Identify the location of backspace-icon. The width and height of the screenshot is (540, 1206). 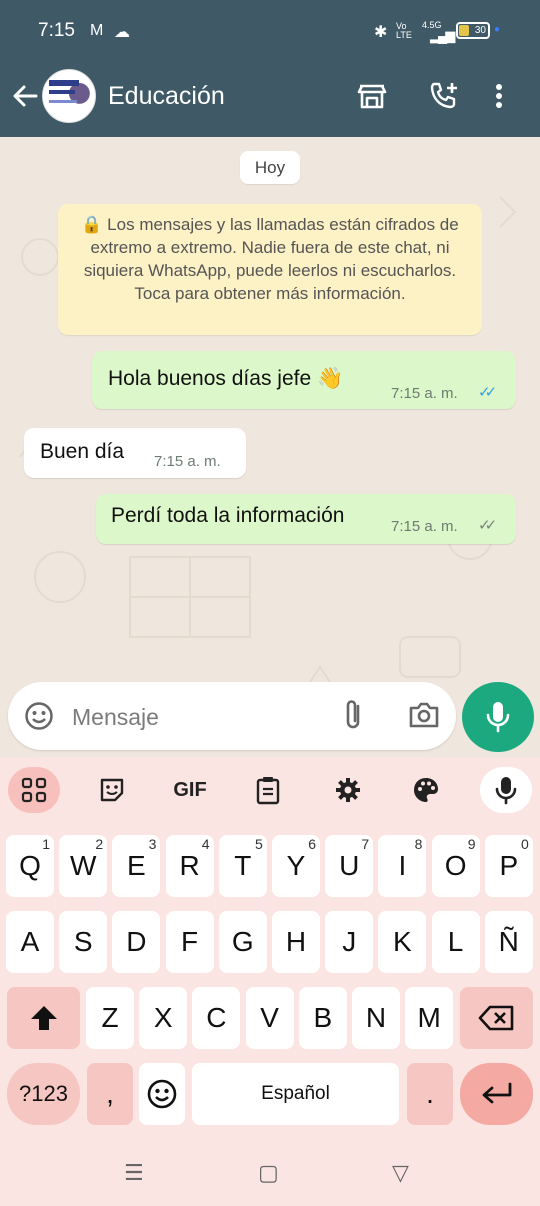
(495, 1018).